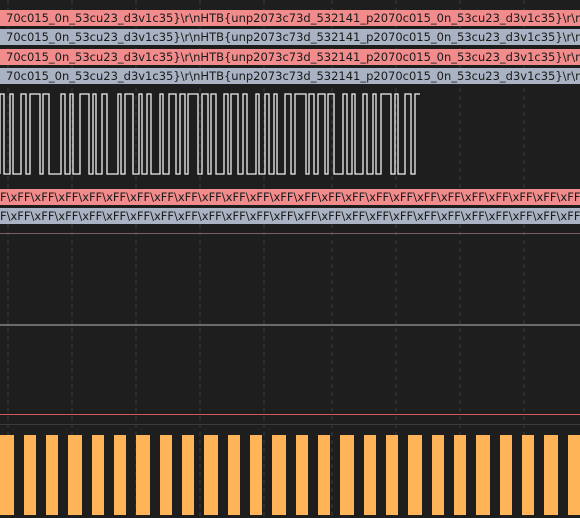 This screenshot has width=580, height=518. What do you see at coordinates (290, 325) in the screenshot?
I see `idle-channel-line` at bounding box center [290, 325].